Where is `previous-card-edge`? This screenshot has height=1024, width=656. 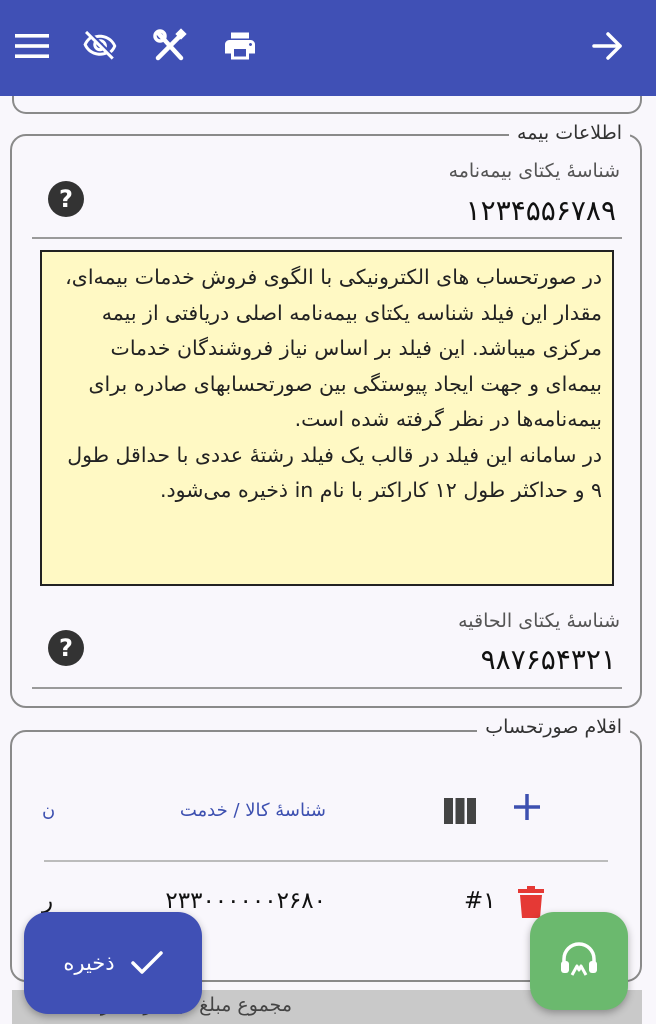
previous-card-edge is located at coordinates (327, 105).